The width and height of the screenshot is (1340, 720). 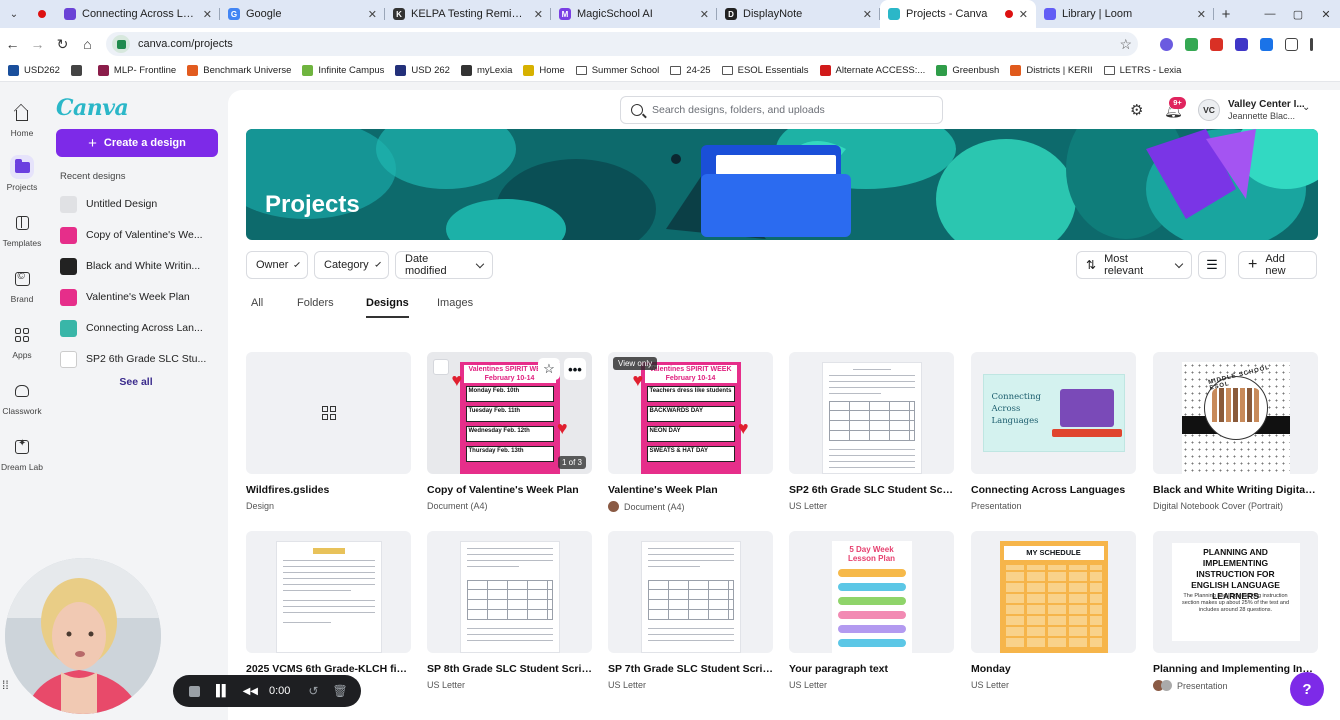 What do you see at coordinates (781, 110) in the screenshot?
I see `search-bar` at bounding box center [781, 110].